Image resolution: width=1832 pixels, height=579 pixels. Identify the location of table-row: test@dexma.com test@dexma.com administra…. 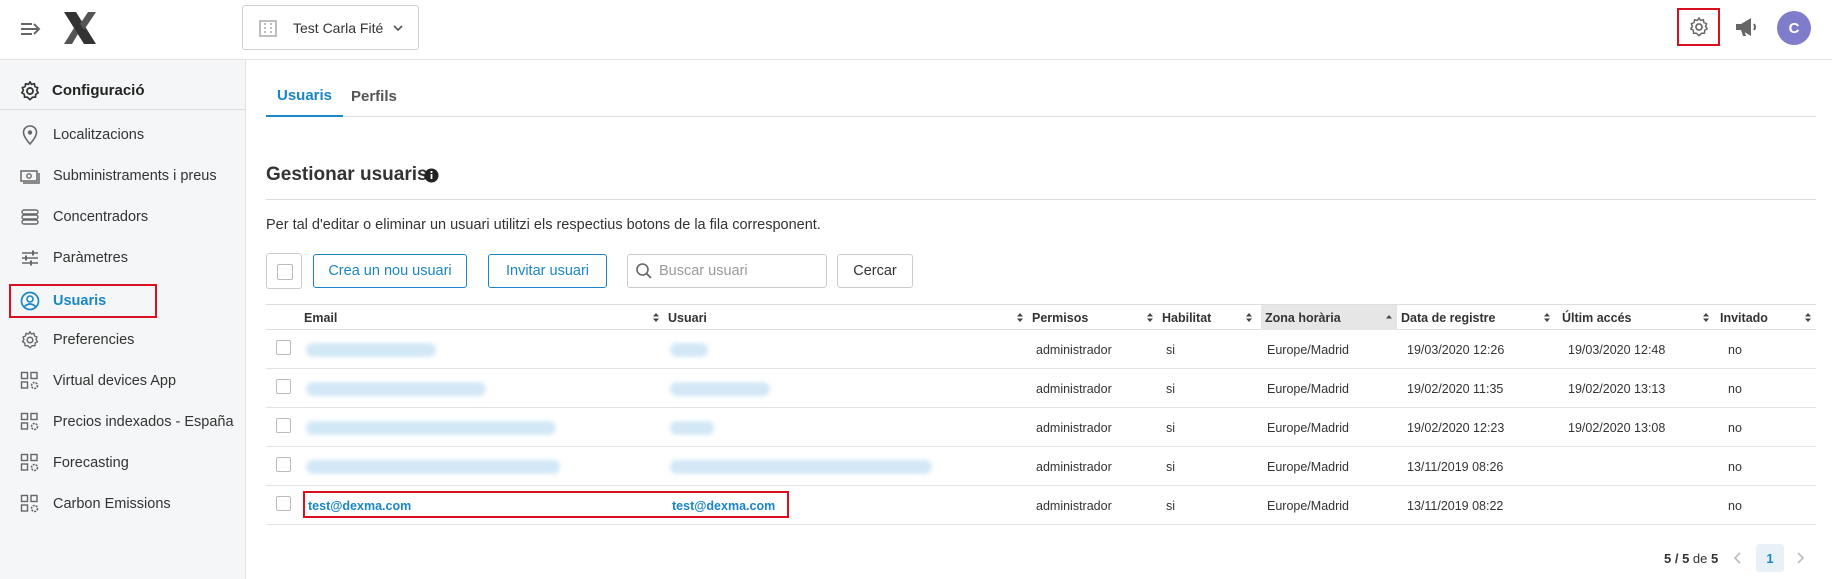
(1041, 505).